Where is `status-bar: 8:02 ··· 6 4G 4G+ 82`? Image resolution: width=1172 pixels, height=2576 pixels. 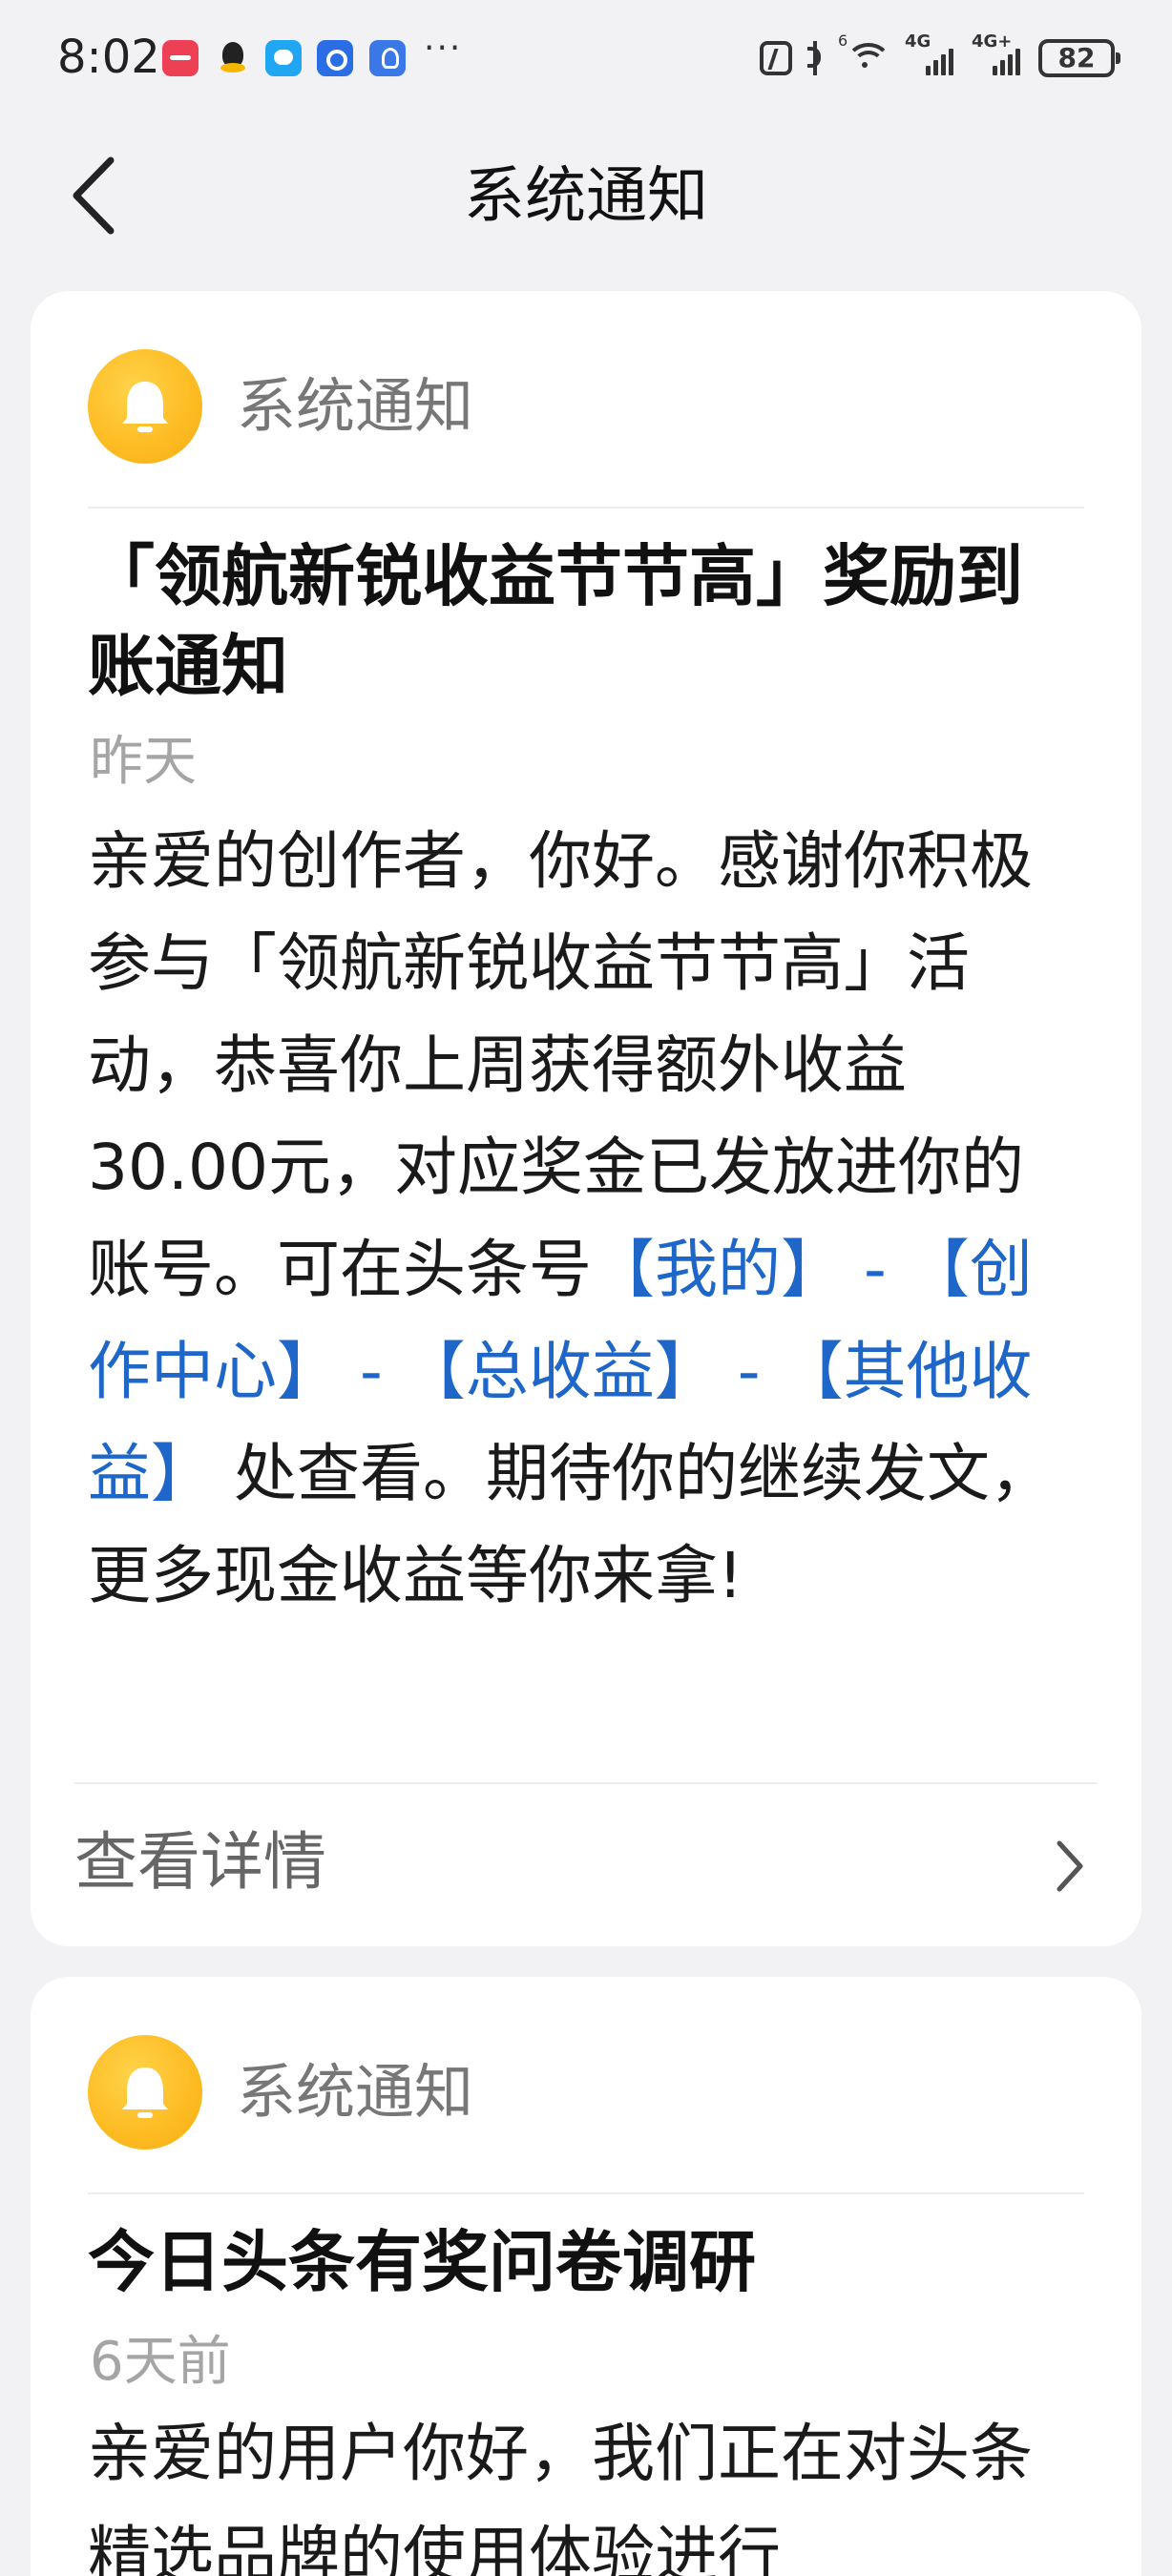 status-bar: 8:02 ··· 6 4G 4G+ 82 is located at coordinates (586, 58).